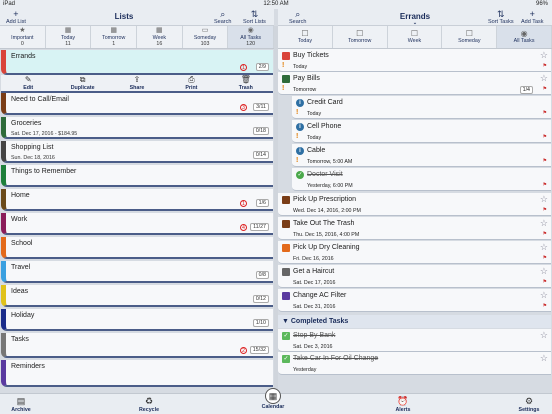 This screenshot has height=414, width=552. What do you see at coordinates (191, 83) in the screenshot?
I see `print-button: ⎙ Print` at bounding box center [191, 83].